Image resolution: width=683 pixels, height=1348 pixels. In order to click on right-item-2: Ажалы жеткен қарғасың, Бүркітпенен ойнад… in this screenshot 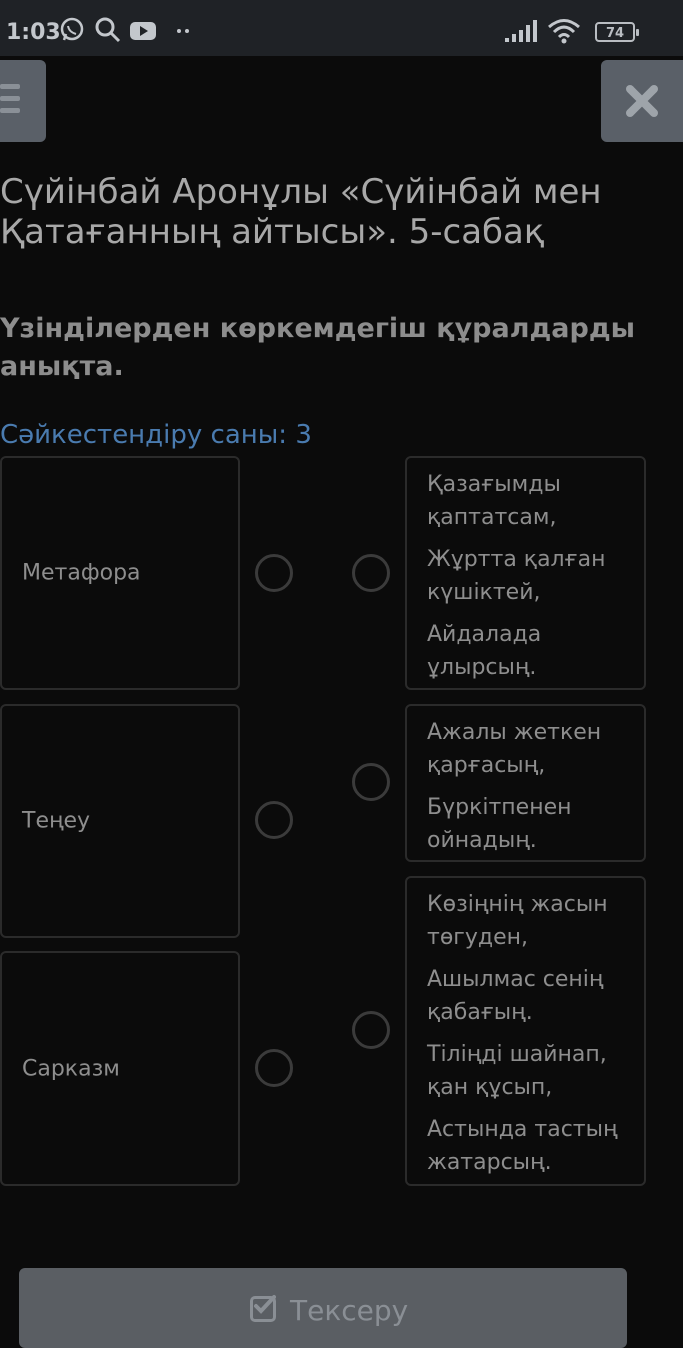, I will do `click(525, 783)`.